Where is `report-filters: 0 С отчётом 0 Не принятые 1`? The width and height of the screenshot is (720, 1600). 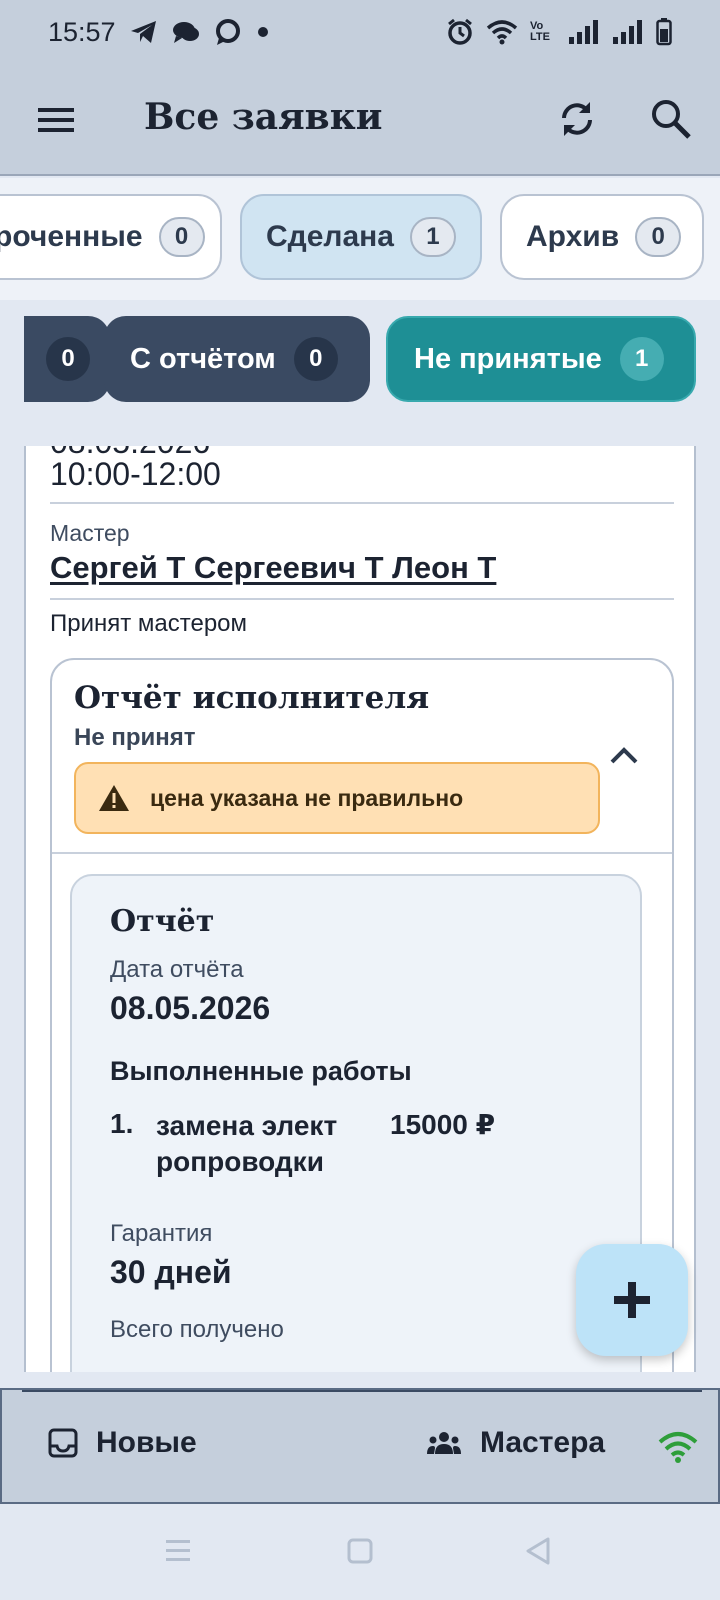
report-filters: 0 С отчётом 0 Не принятые 1 is located at coordinates (360, 356).